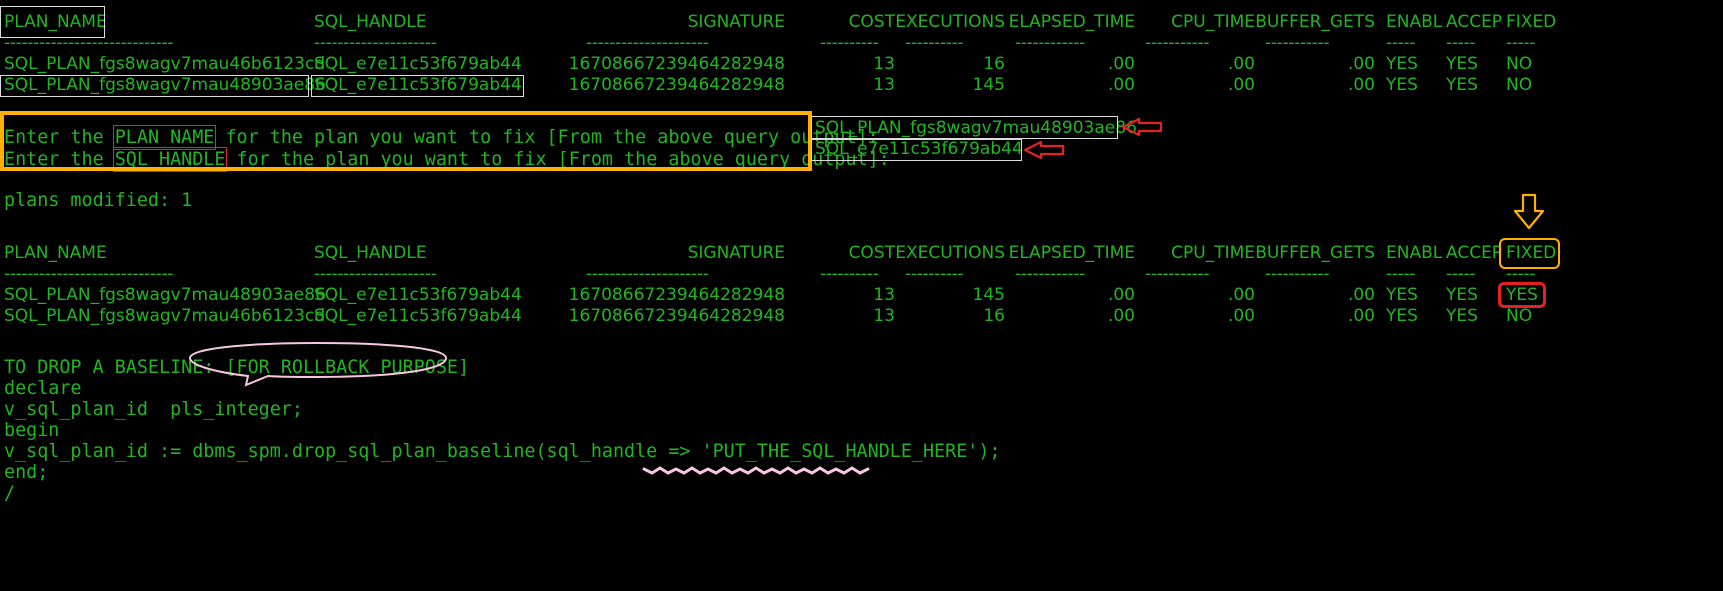 The image size is (1723, 591). I want to click on code-line: declare, so click(43, 388).